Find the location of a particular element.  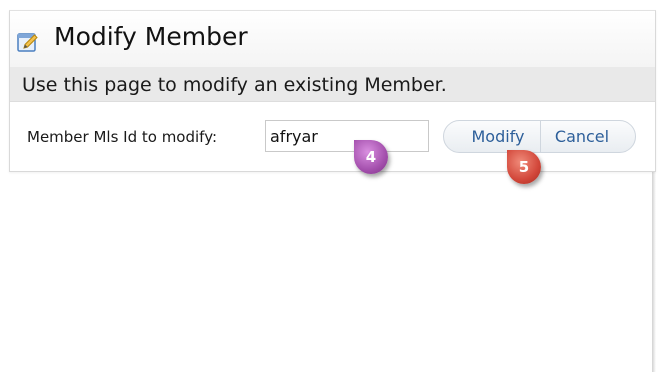

title-bar: Modify Member is located at coordinates (332, 39).